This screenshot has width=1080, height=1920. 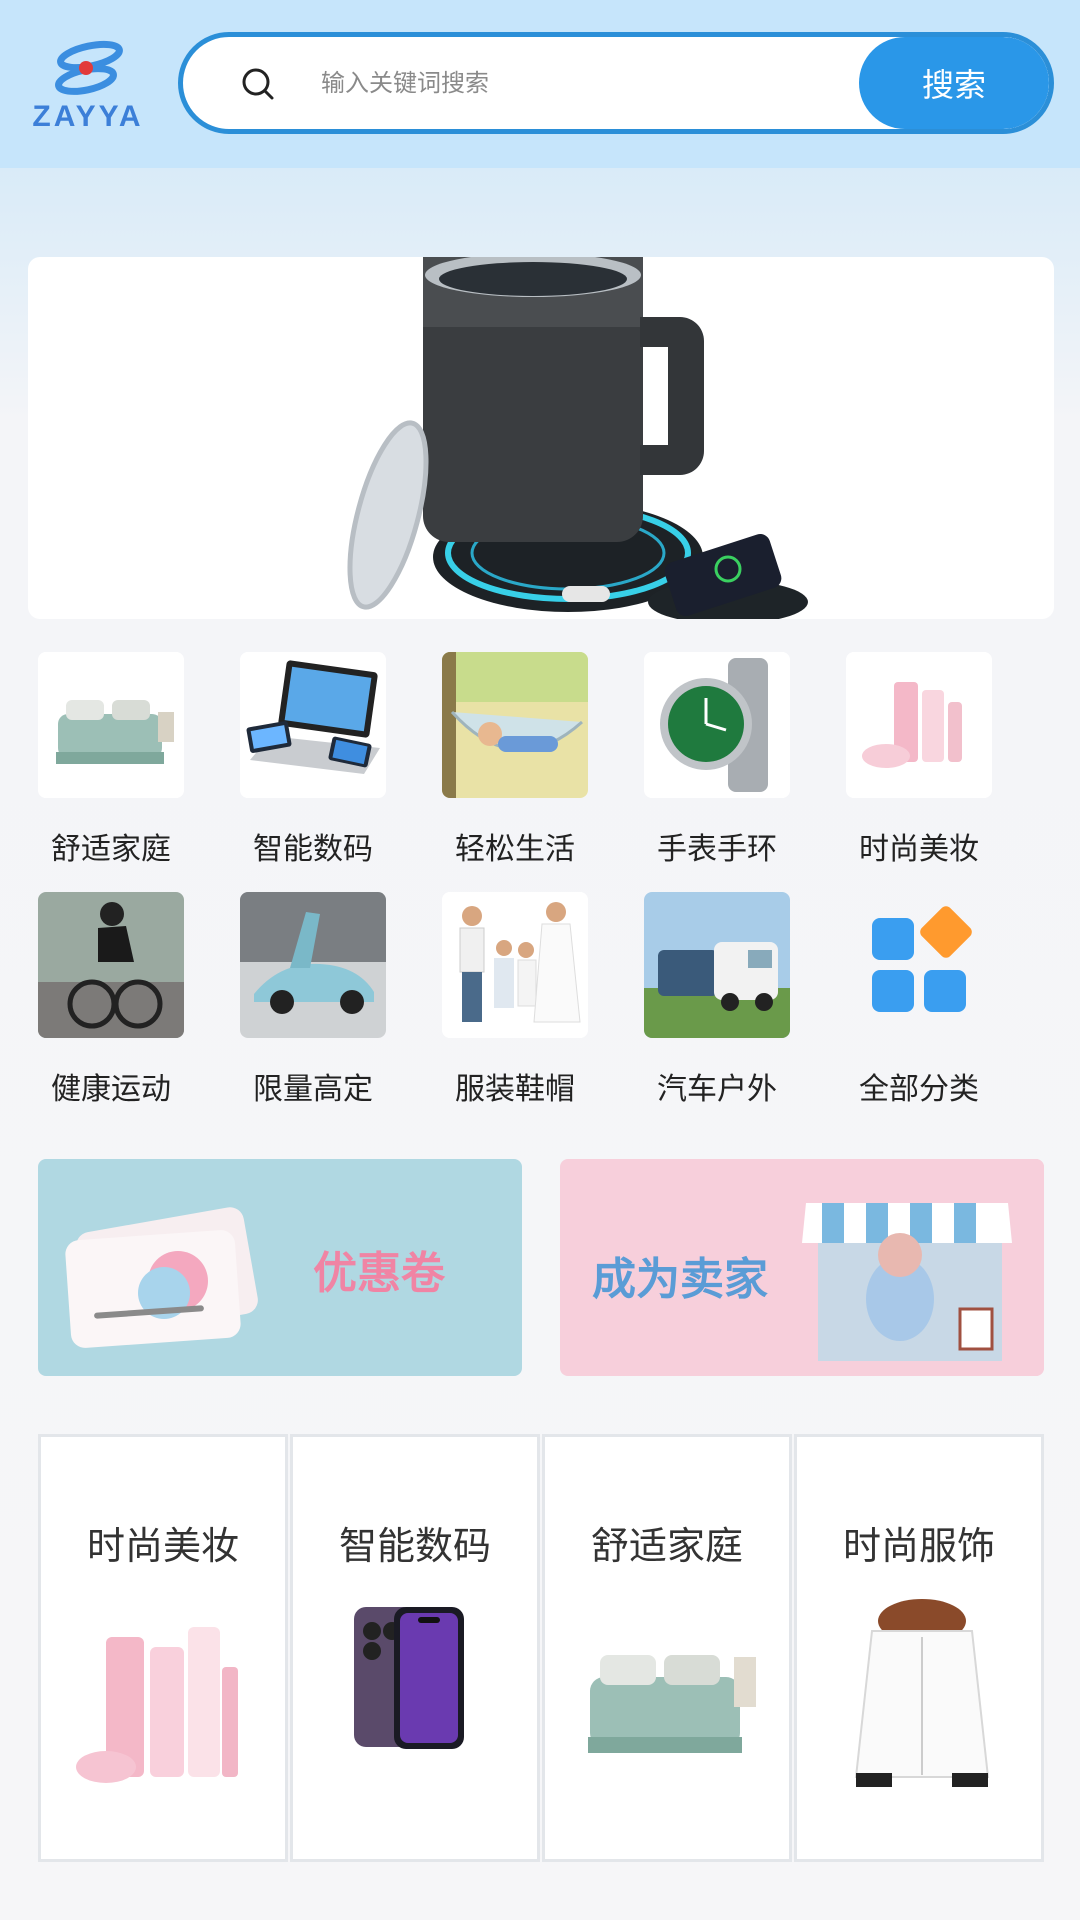 I want to click on category-item-life: 轻松生活, so click(x=523, y=767).